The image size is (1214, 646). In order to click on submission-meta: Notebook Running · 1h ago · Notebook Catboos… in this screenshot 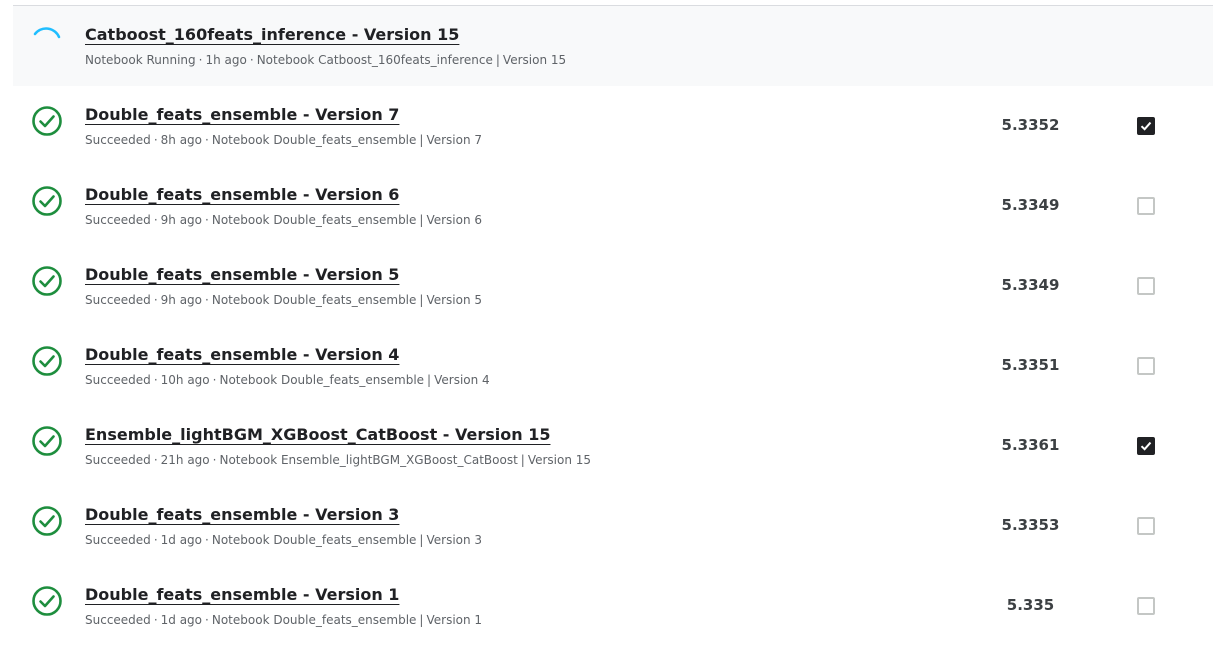, I will do `click(325, 60)`.